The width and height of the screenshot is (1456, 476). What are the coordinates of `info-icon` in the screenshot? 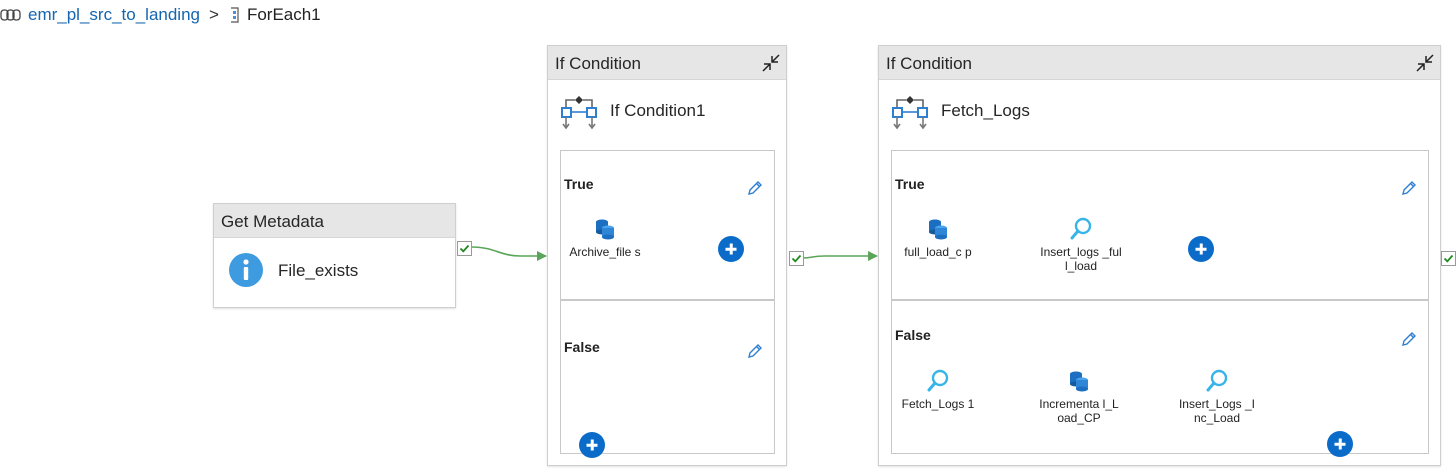 It's located at (246, 270).